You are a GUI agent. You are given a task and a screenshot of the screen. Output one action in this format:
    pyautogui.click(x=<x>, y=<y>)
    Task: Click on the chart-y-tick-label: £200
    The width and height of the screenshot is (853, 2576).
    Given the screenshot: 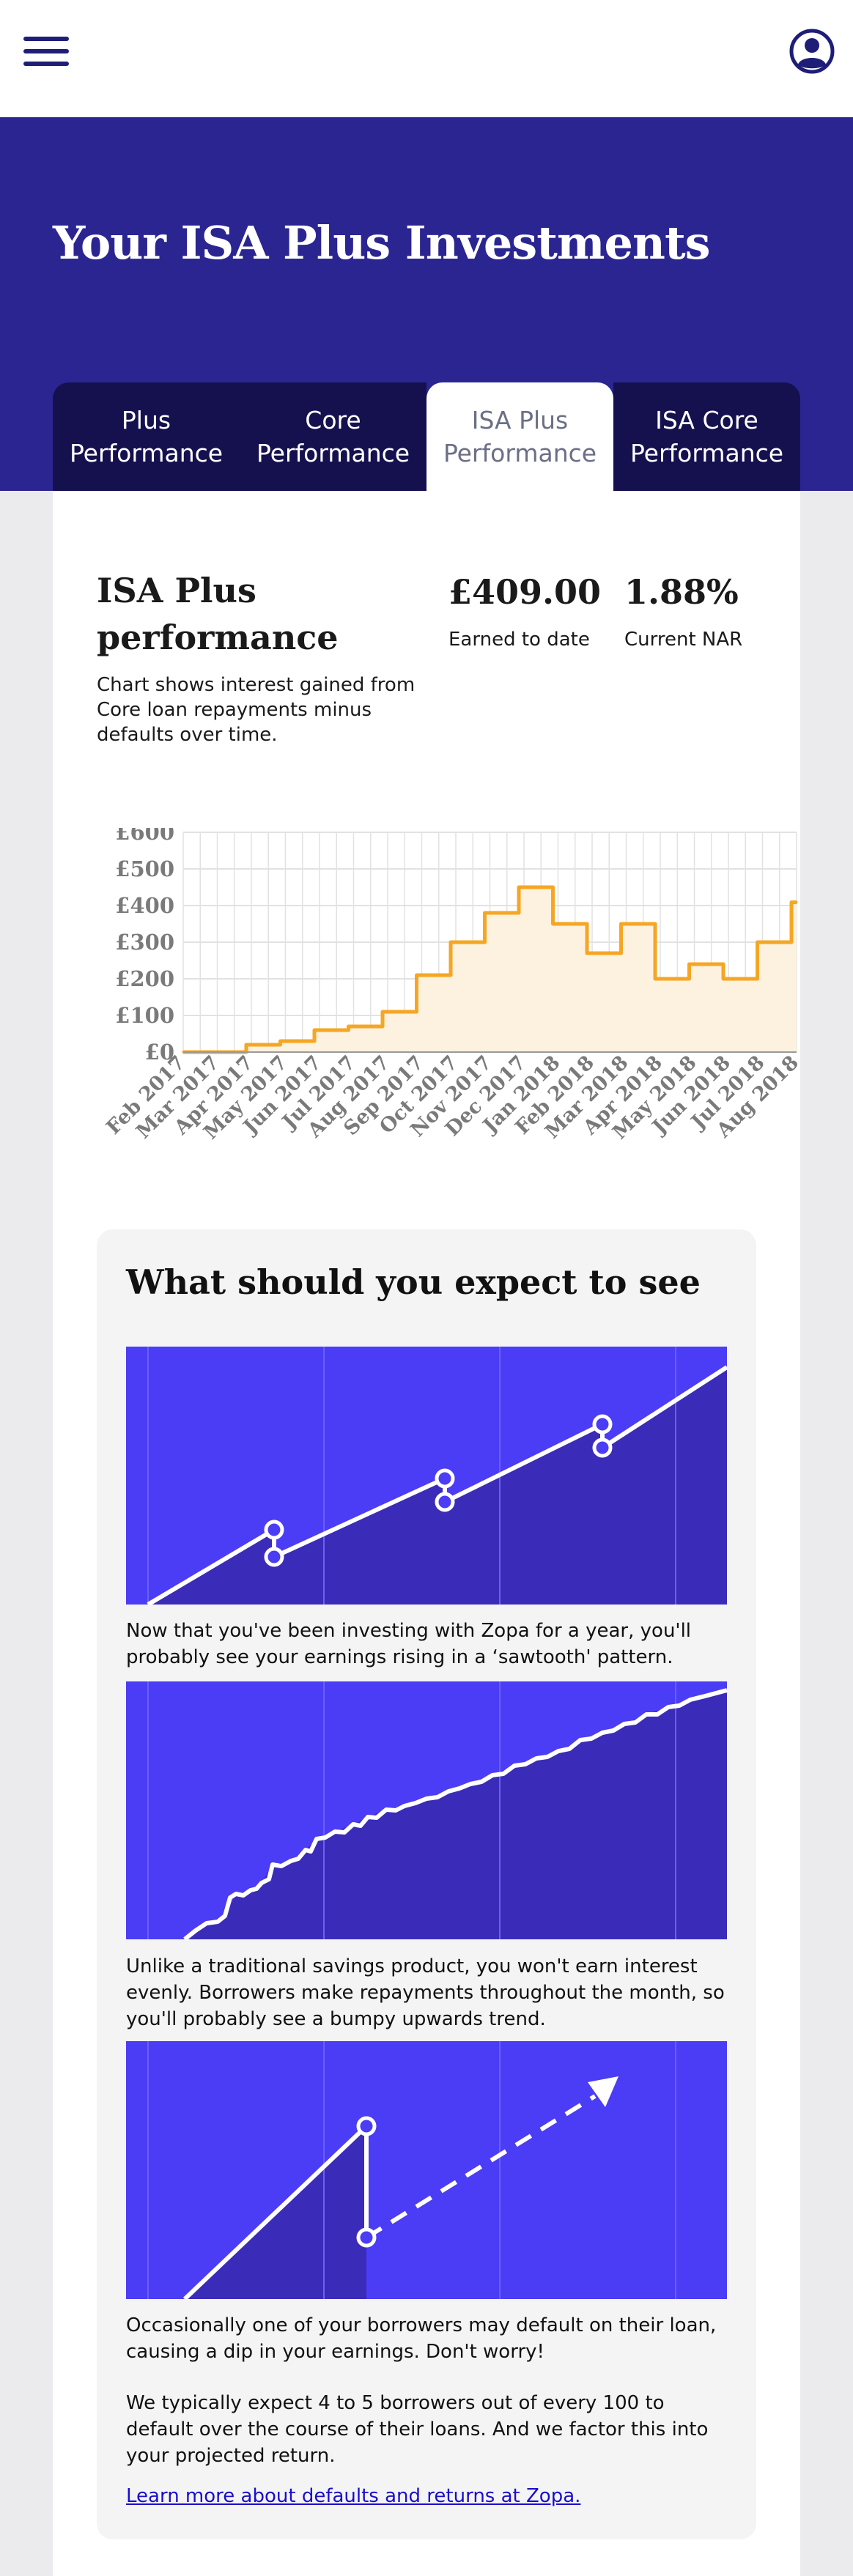 What is the action you would take?
    pyautogui.click(x=144, y=978)
    